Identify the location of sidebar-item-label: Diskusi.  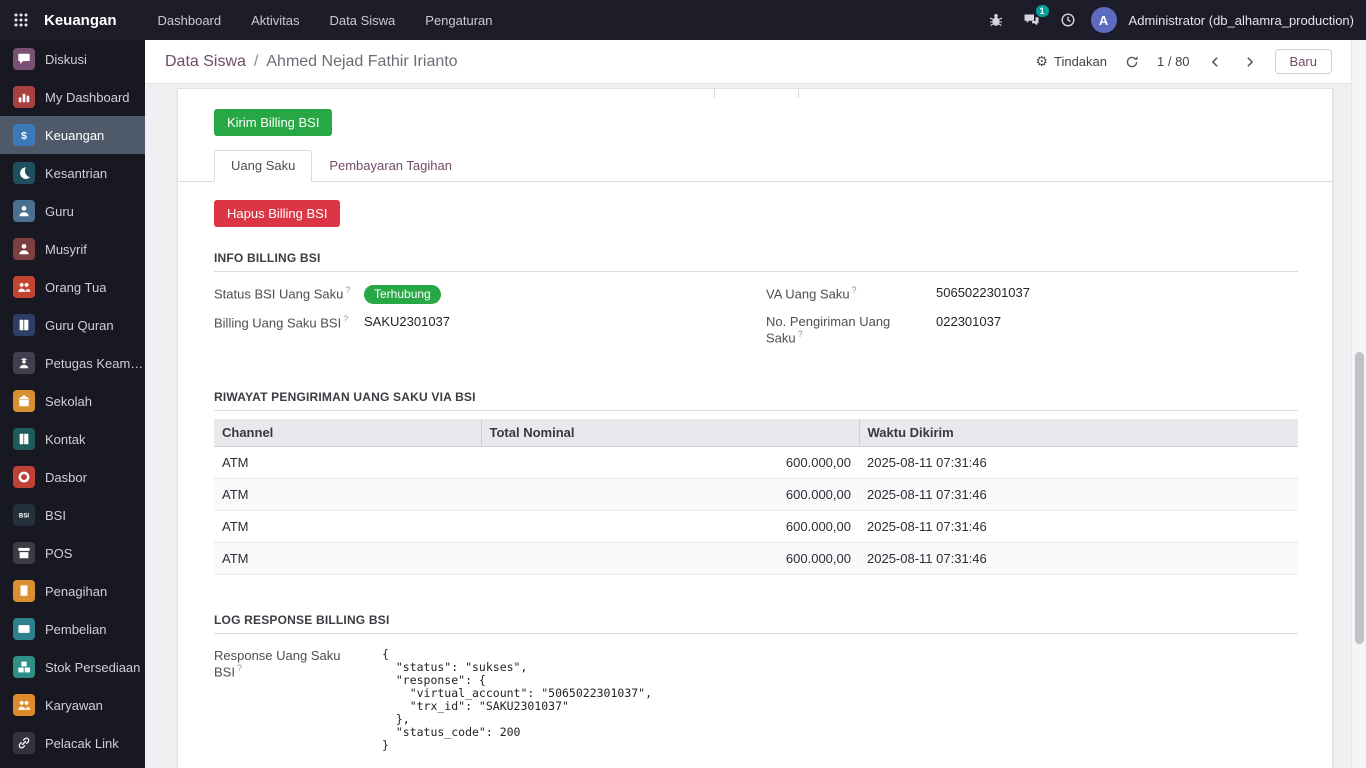
(66, 59).